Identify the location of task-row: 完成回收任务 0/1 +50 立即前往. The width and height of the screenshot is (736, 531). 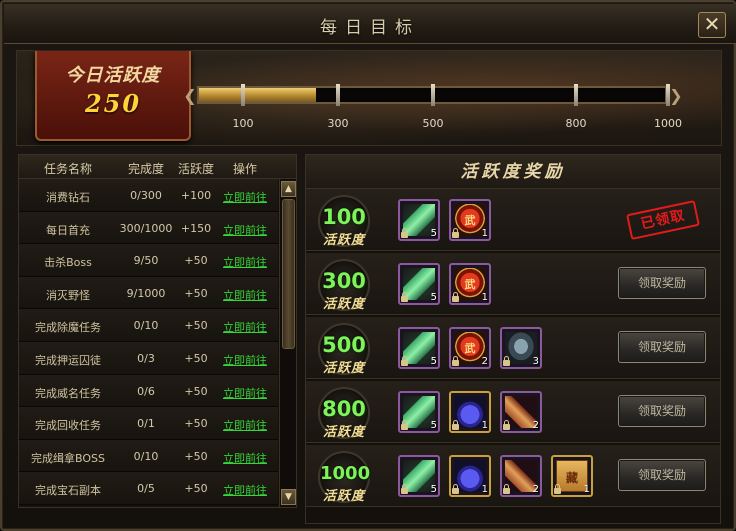
(148, 423).